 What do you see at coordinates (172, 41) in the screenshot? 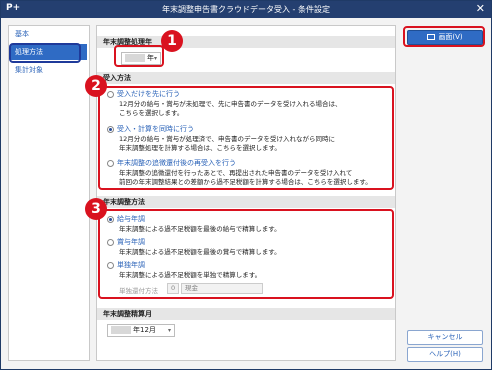
I see `annotation-badge-1: 1` at bounding box center [172, 41].